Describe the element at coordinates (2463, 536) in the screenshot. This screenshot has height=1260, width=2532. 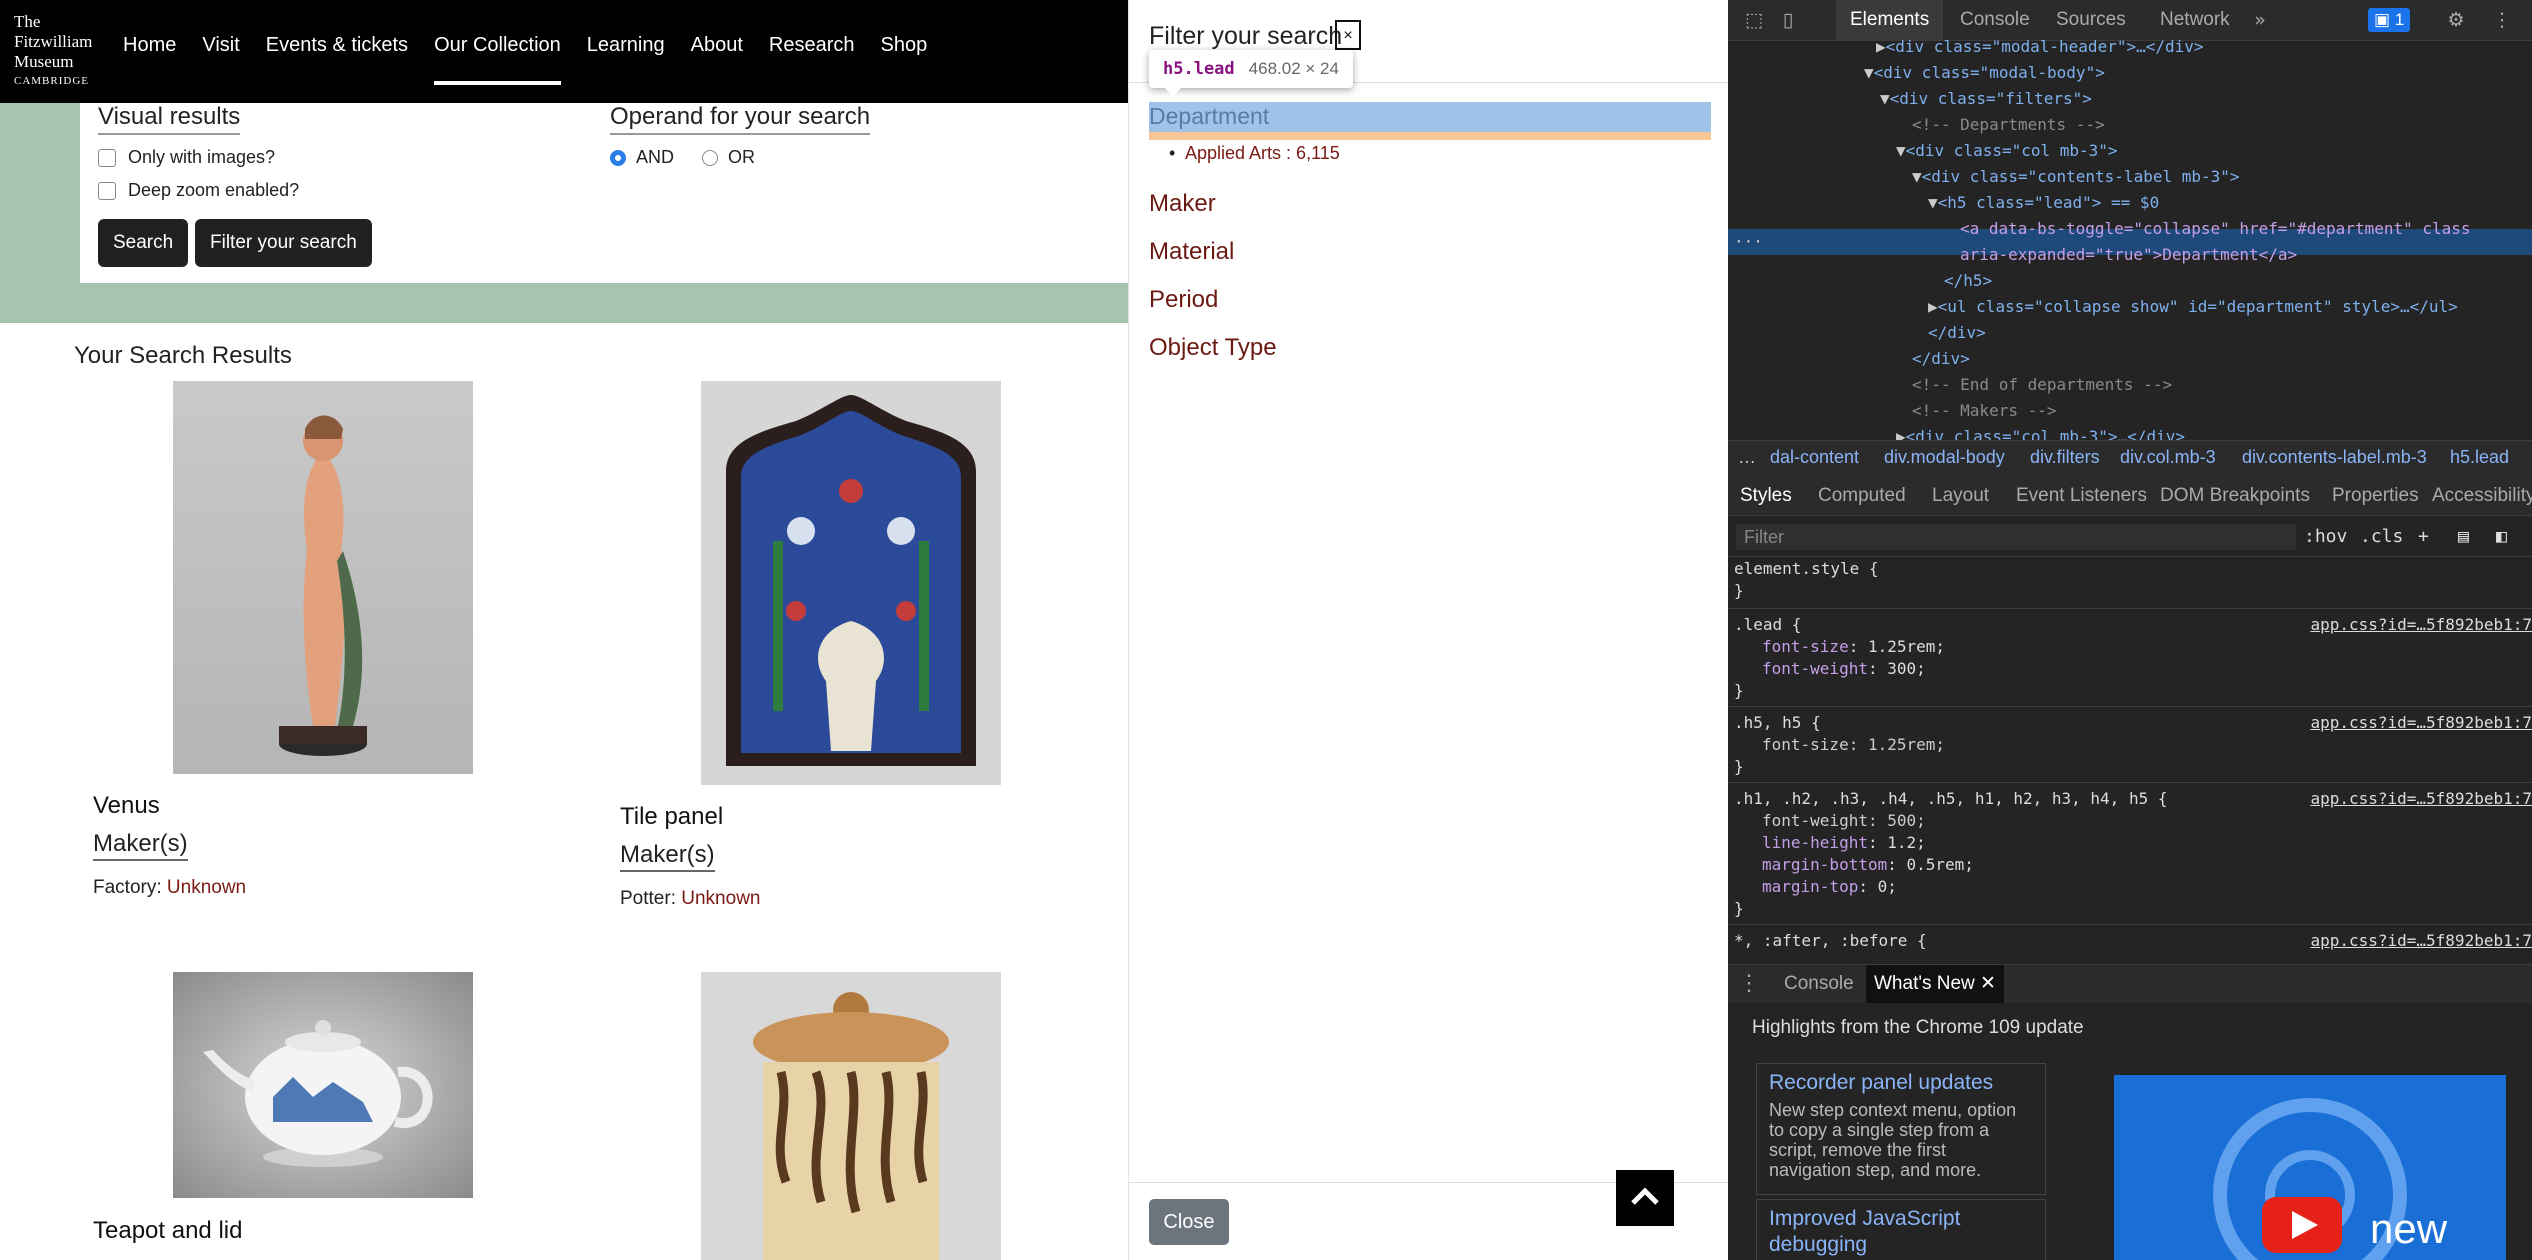
I see `paint-icon: ▤` at that location.